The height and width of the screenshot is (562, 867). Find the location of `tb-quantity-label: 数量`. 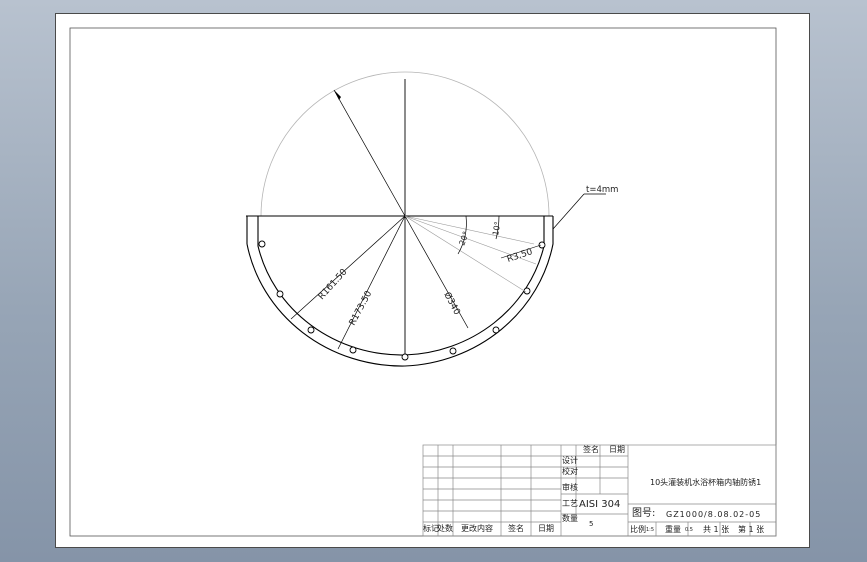

tb-quantity-label: 数量 is located at coordinates (570, 518).